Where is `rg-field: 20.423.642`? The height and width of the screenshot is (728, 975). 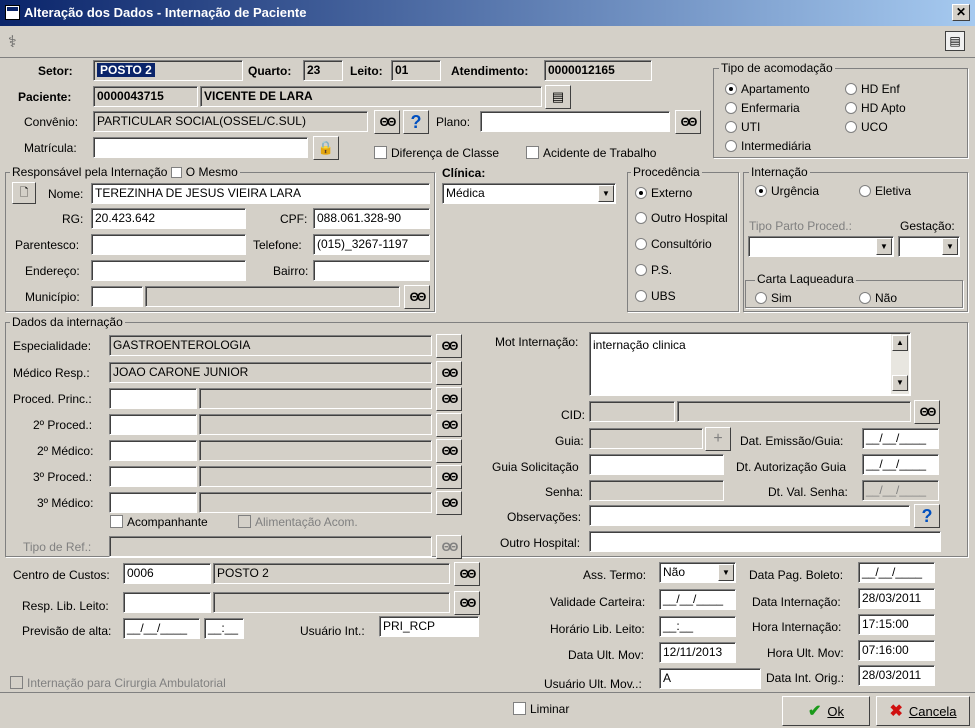 rg-field: 20.423.642 is located at coordinates (168, 218).